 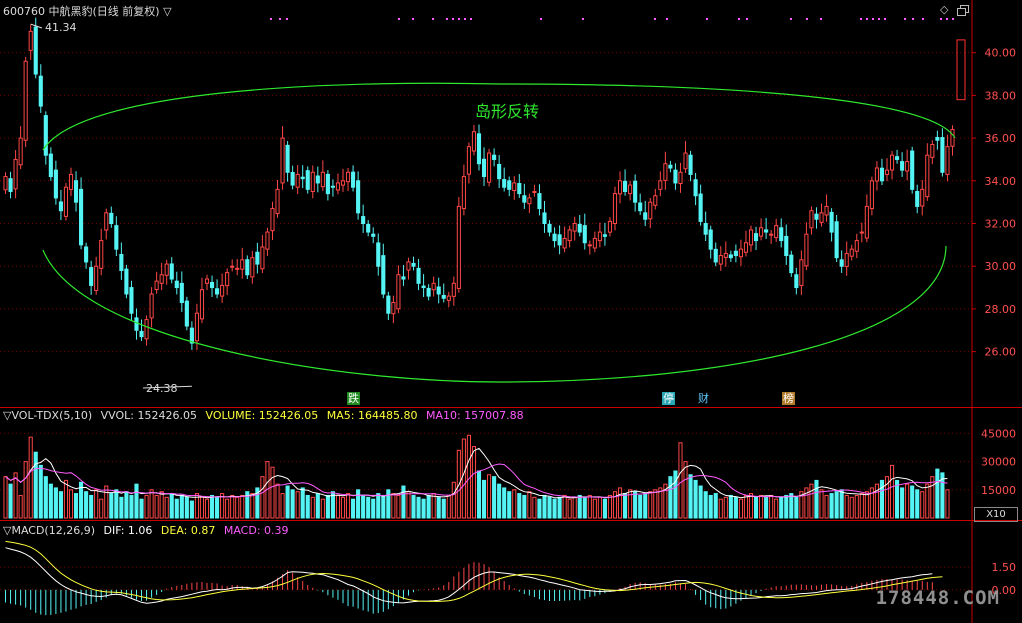 I want to click on low-price-label: 24.38, so click(x=162, y=388).